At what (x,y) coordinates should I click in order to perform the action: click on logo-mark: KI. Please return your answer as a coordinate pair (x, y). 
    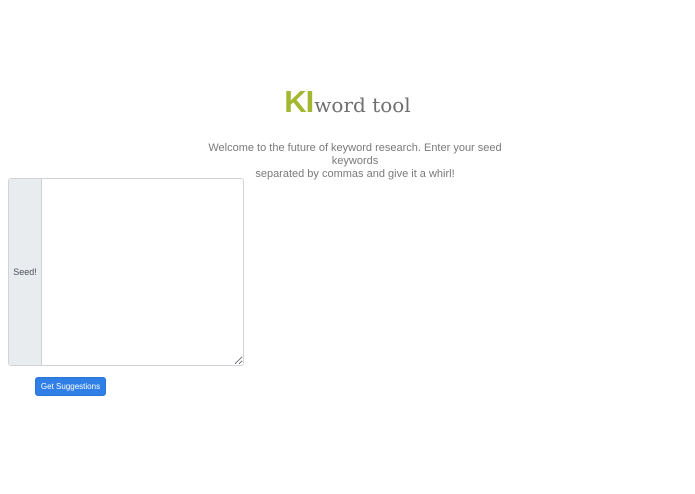
    Looking at the image, I should click on (299, 101).